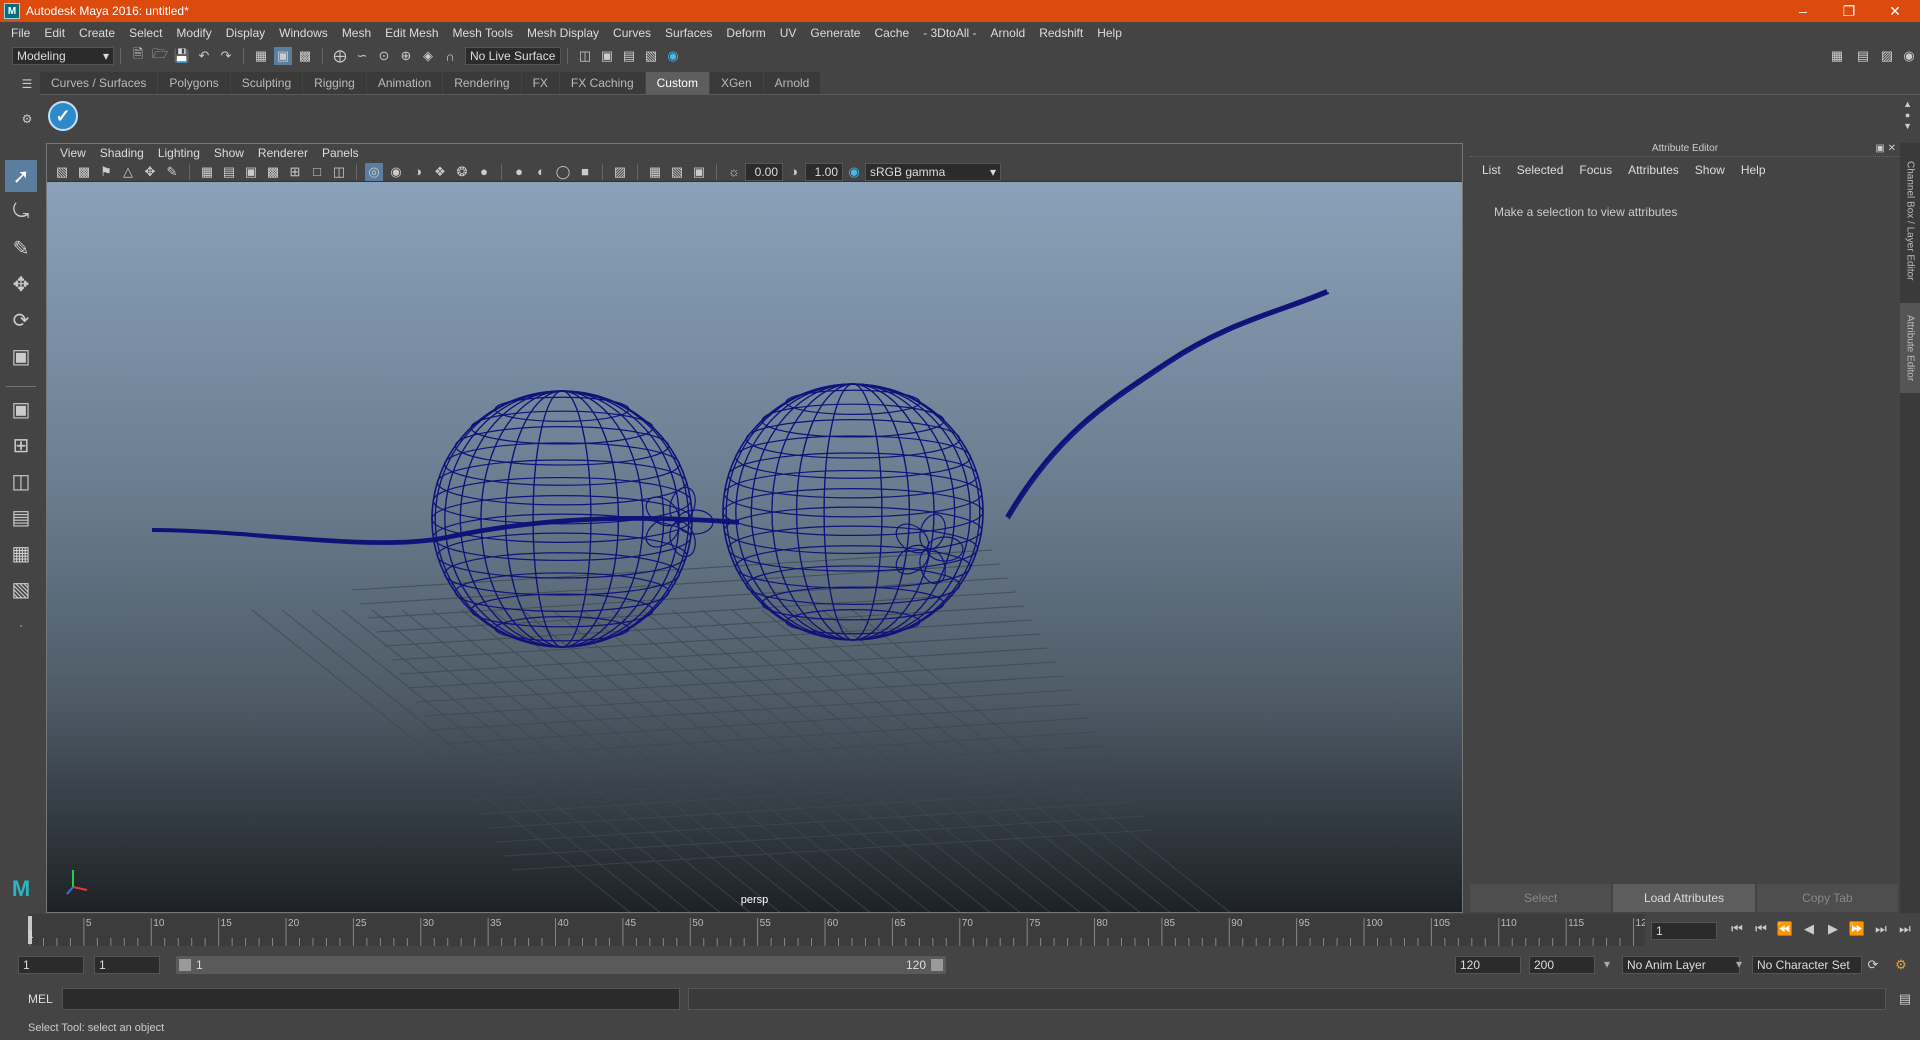  I want to click on viewport-menu-show: Show, so click(229, 153).